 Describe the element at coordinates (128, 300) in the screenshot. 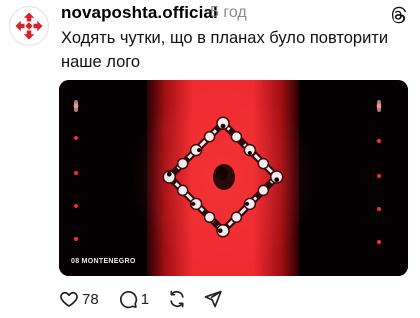

I see `comment-icon` at that location.